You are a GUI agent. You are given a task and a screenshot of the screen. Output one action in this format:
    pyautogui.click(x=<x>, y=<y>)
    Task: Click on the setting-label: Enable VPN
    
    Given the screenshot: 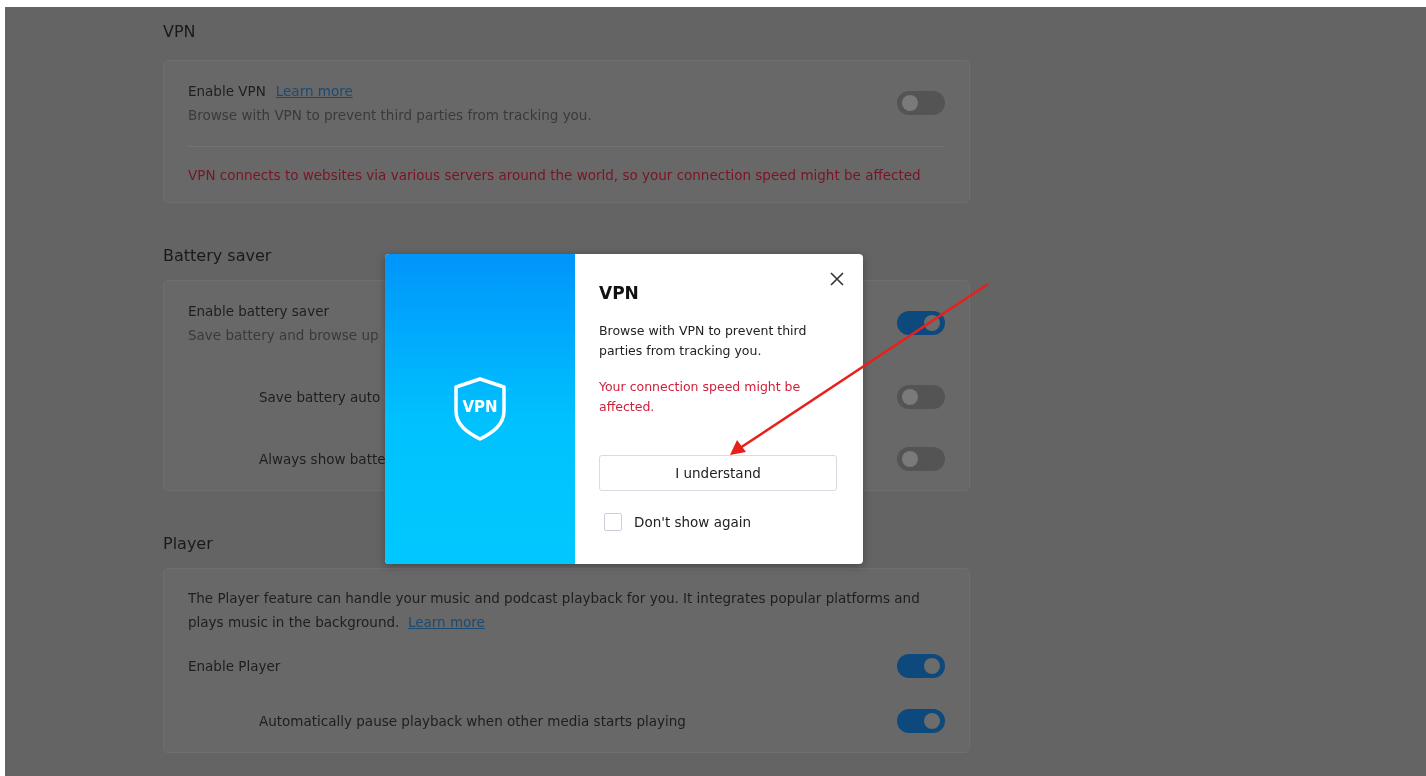 What is the action you would take?
    pyautogui.click(x=227, y=91)
    